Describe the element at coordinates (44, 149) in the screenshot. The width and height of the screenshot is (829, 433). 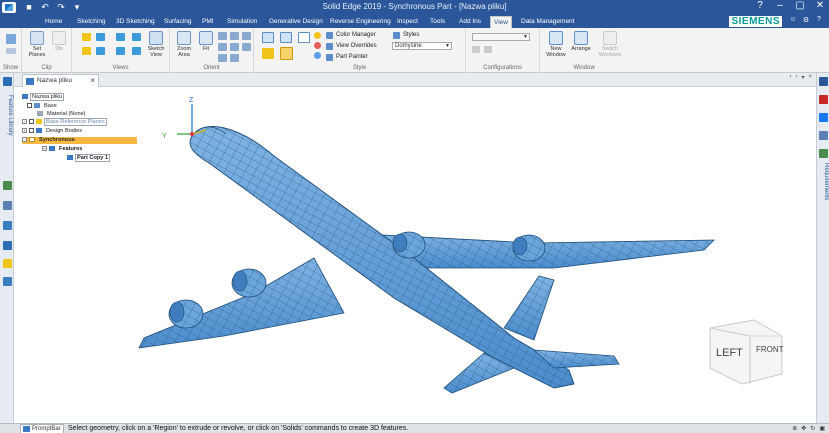
I see `collapse-icon: −` at that location.